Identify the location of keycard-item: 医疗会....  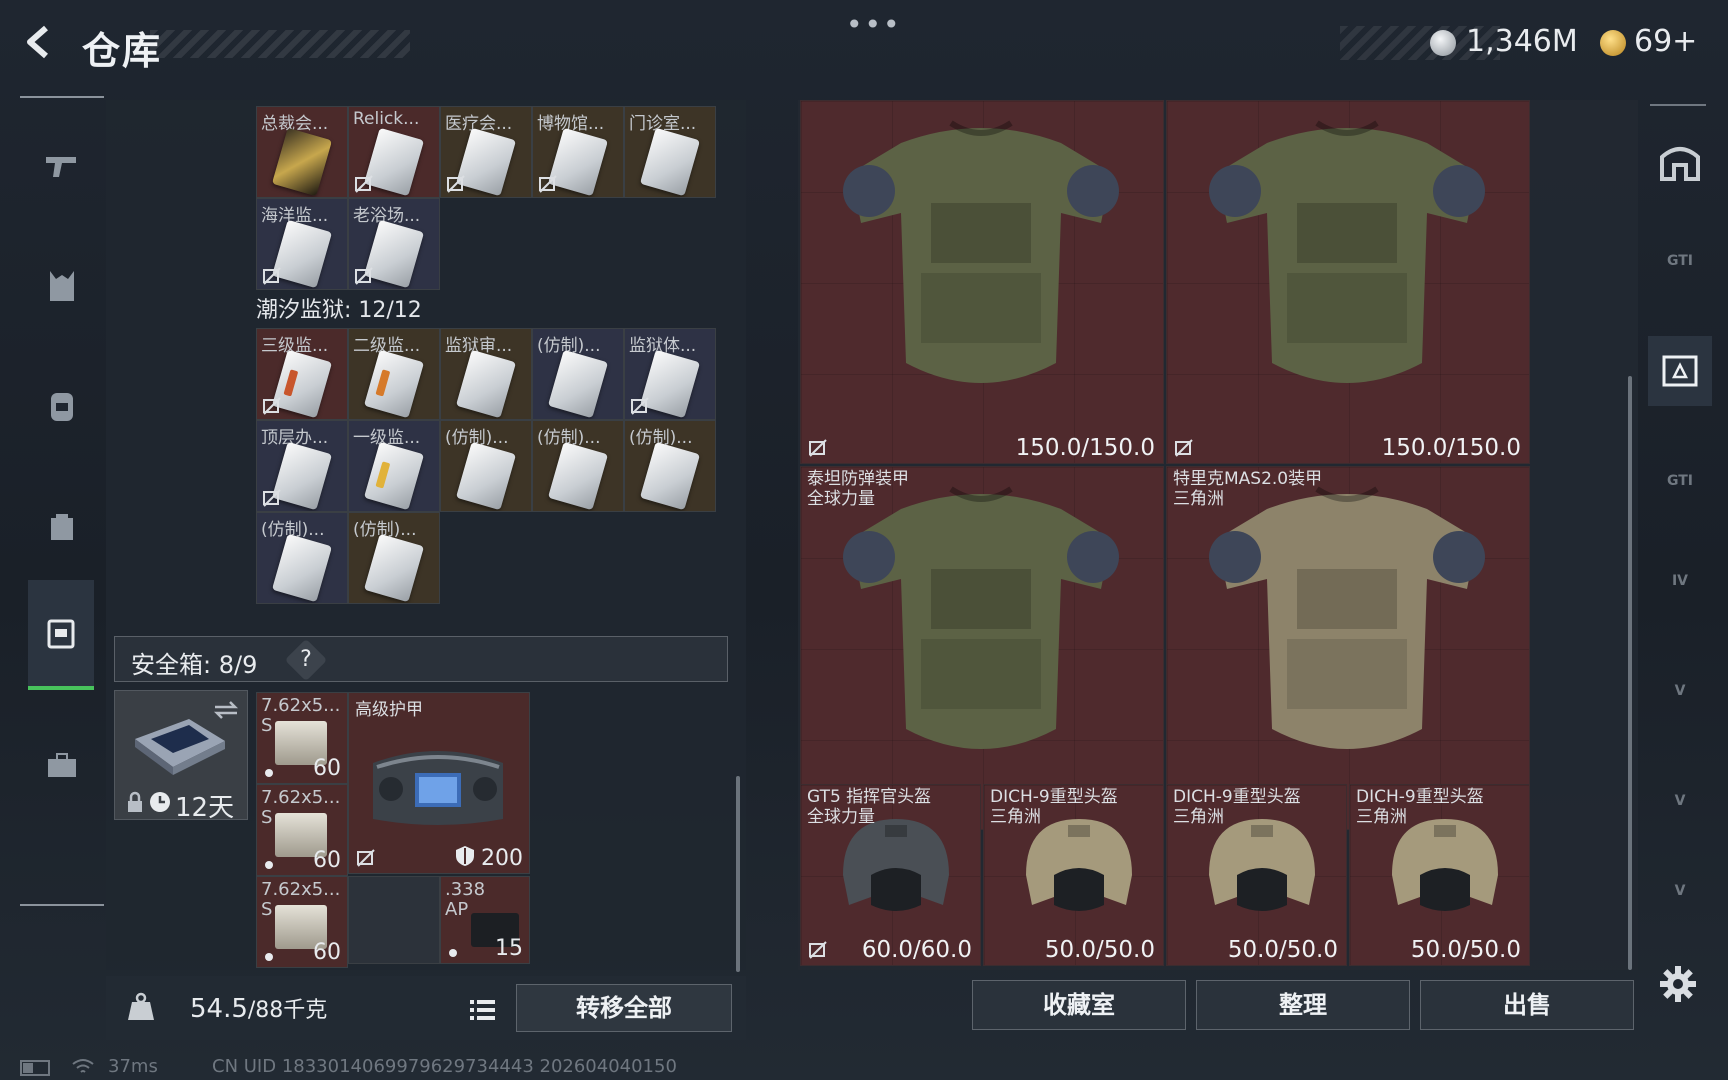
(486, 152).